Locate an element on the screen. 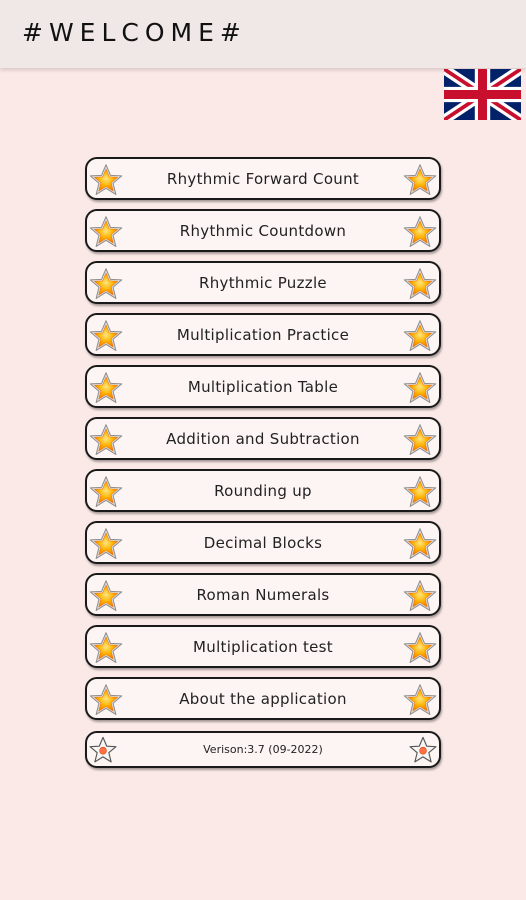 Image resolution: width=526 pixels, height=900 pixels. menu-item-label: Roman Numerals is located at coordinates (263, 594).